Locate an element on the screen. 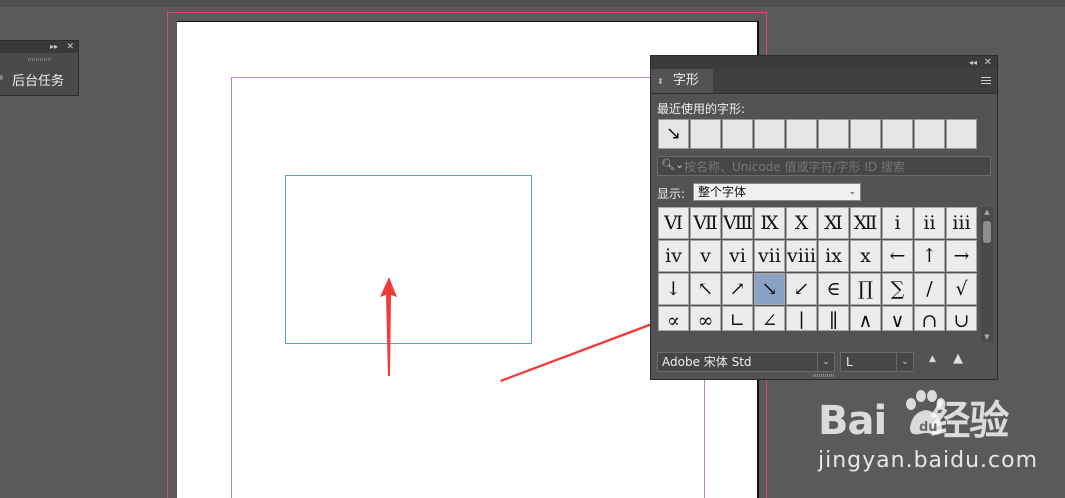 The image size is (1065, 498). glyph-row: ↓ ↖ ↗ ↘ ↙ ∈ ∏ ∑ ∕ √ is located at coordinates (818, 289).